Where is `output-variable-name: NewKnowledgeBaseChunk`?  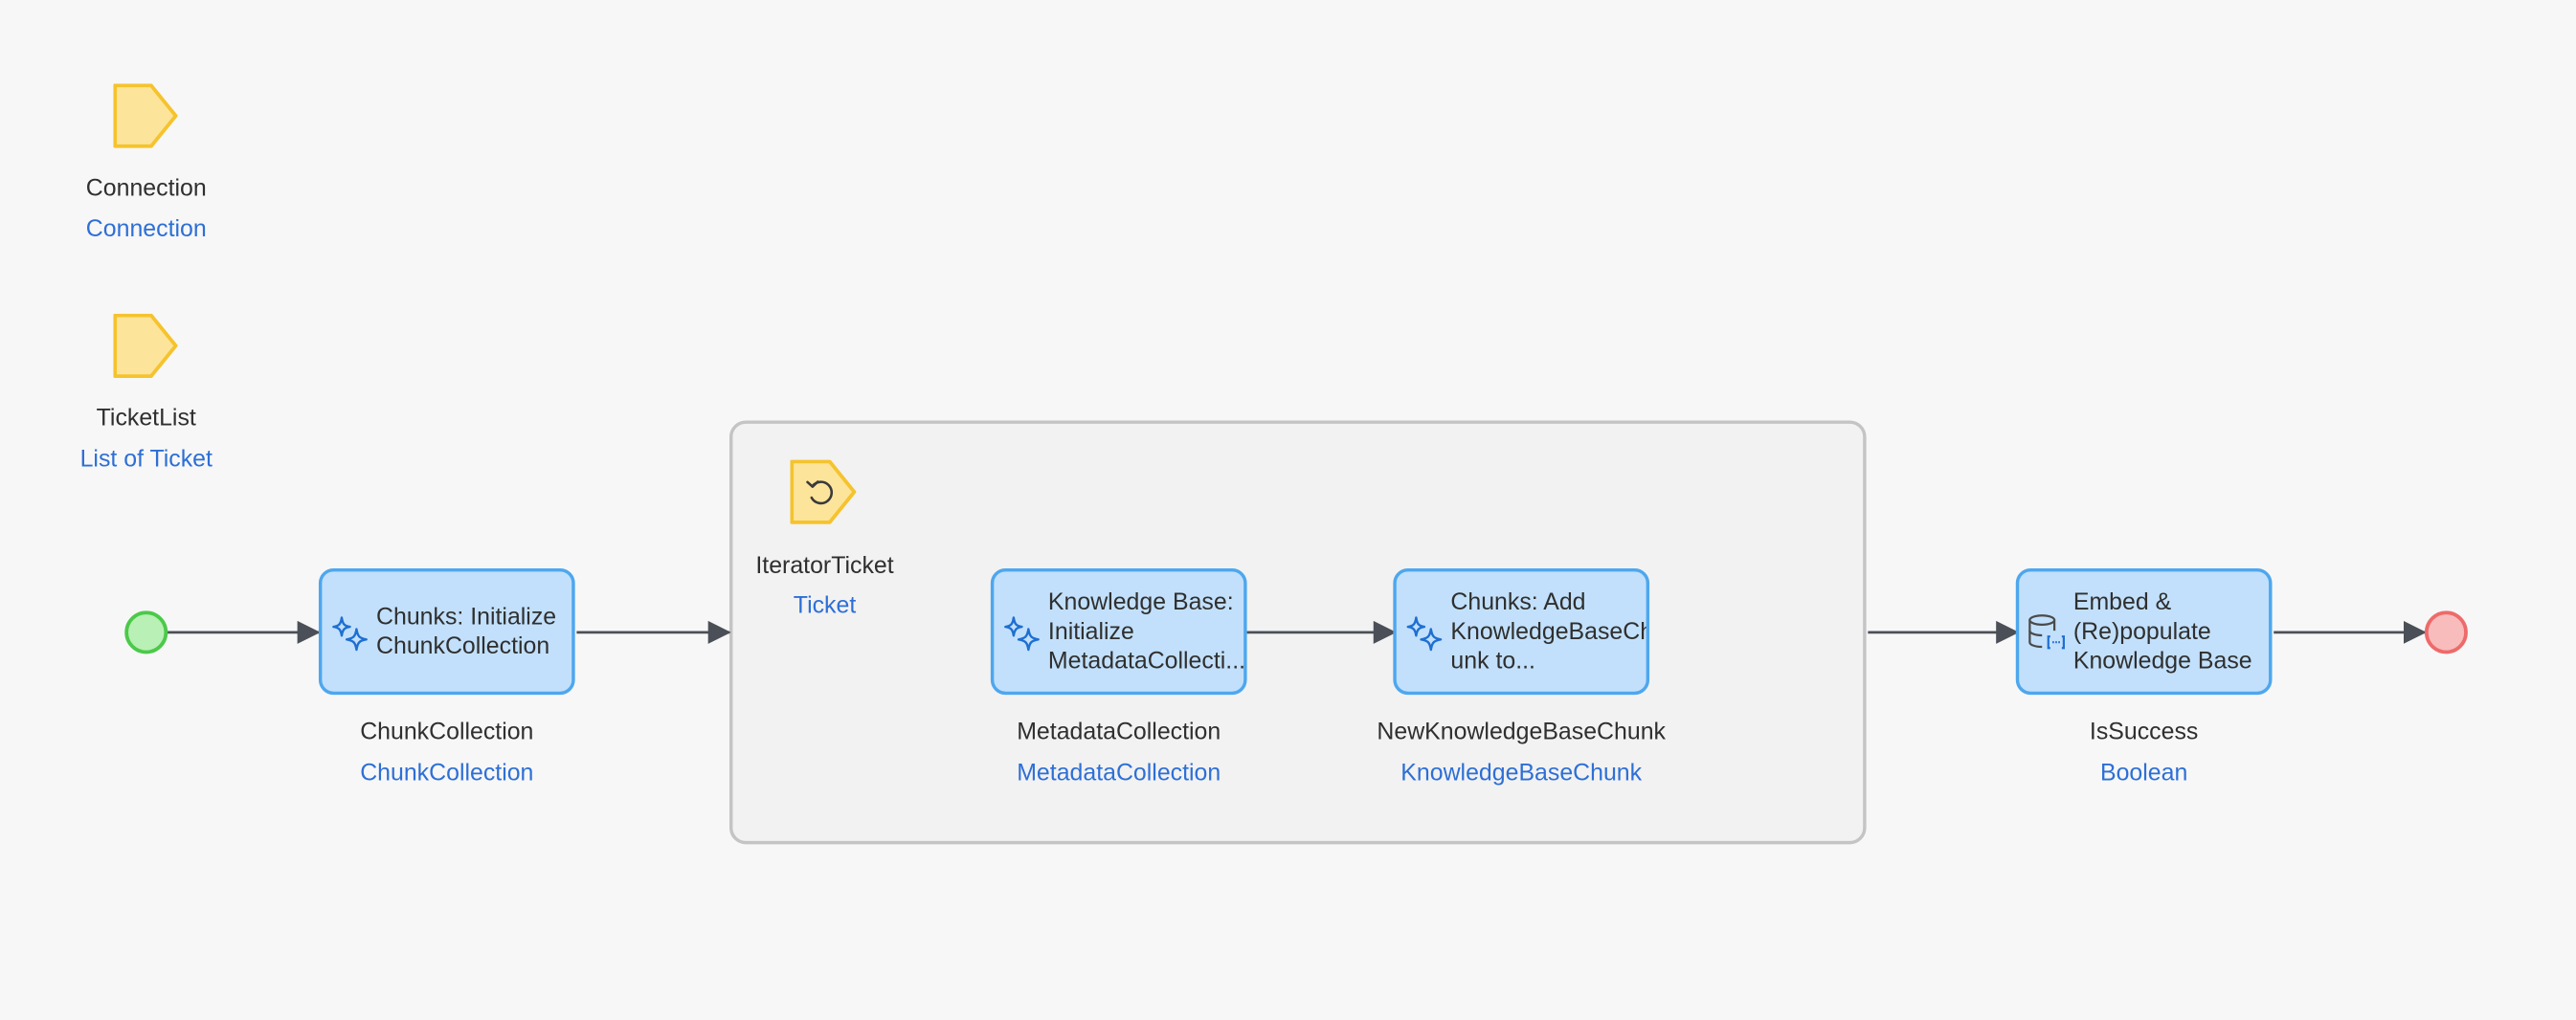 output-variable-name: NewKnowledgeBaseChunk is located at coordinates (1522, 733).